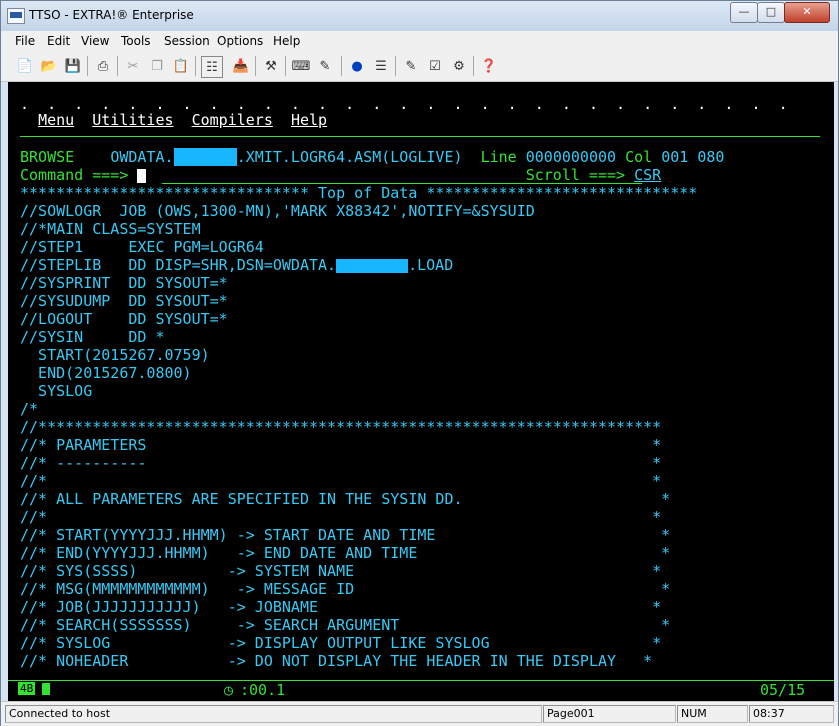 The image size is (839, 726). What do you see at coordinates (47, 157) in the screenshot?
I see `browse-label: BROWSE` at bounding box center [47, 157].